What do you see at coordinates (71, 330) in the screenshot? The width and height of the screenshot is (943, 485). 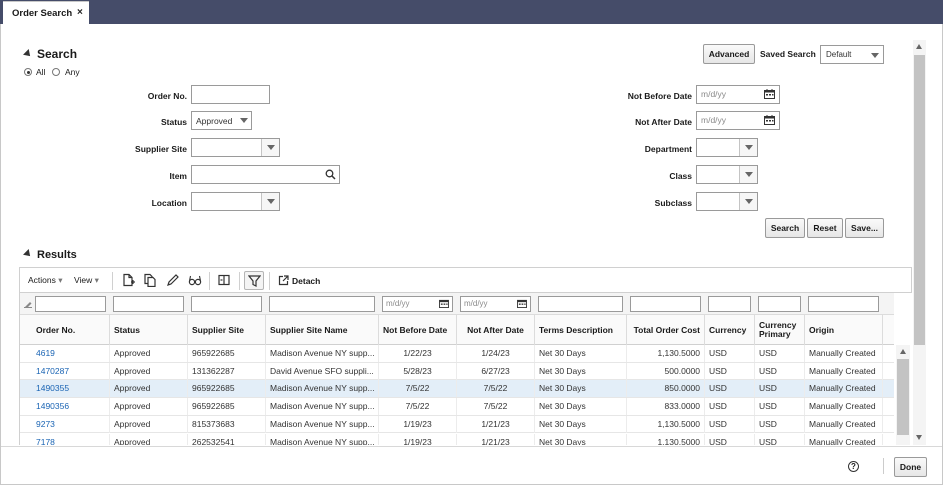 I see `col-order-no: Order No.` at bounding box center [71, 330].